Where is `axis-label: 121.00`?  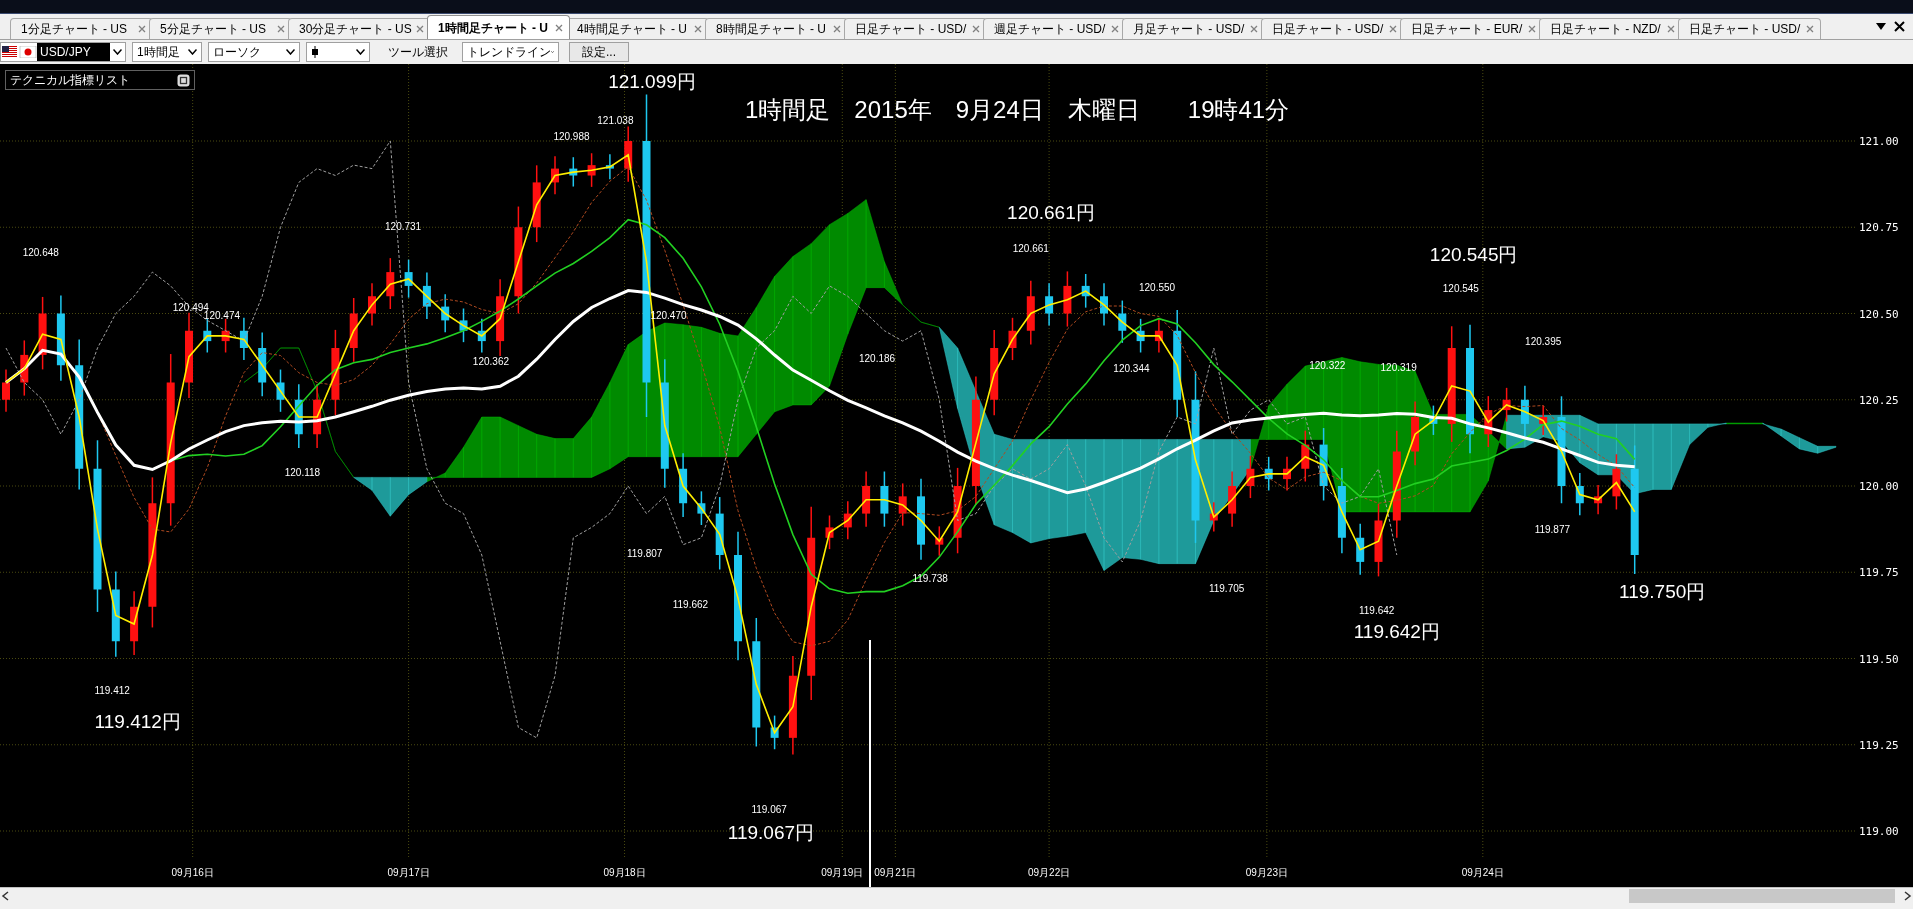
axis-label: 121.00 is located at coordinates (1879, 141).